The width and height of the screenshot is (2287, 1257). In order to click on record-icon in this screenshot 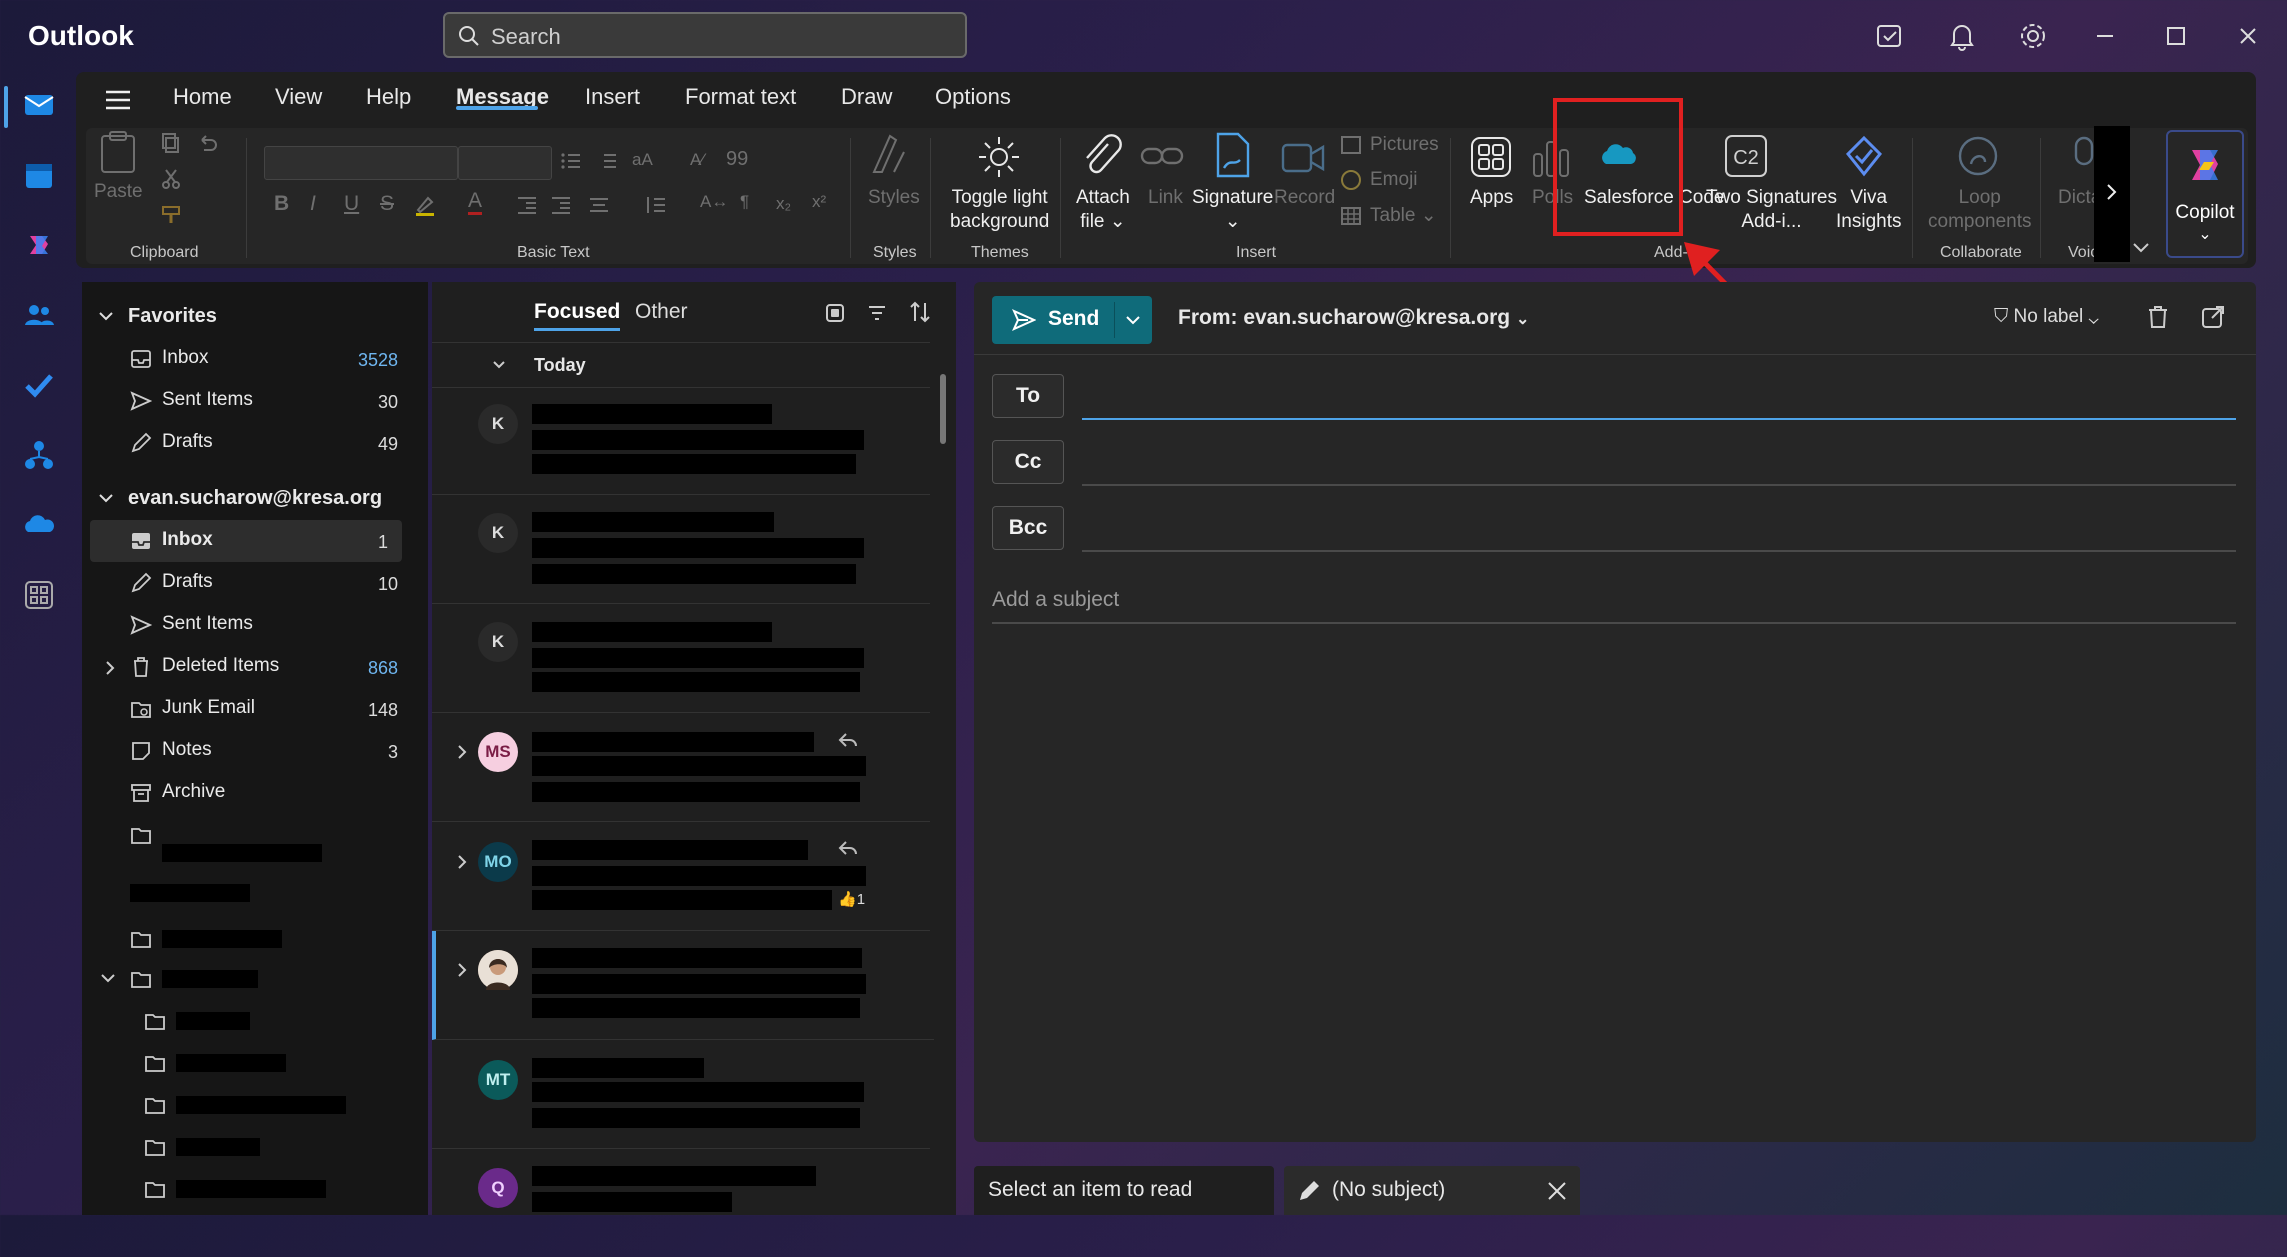, I will do `click(1303, 158)`.